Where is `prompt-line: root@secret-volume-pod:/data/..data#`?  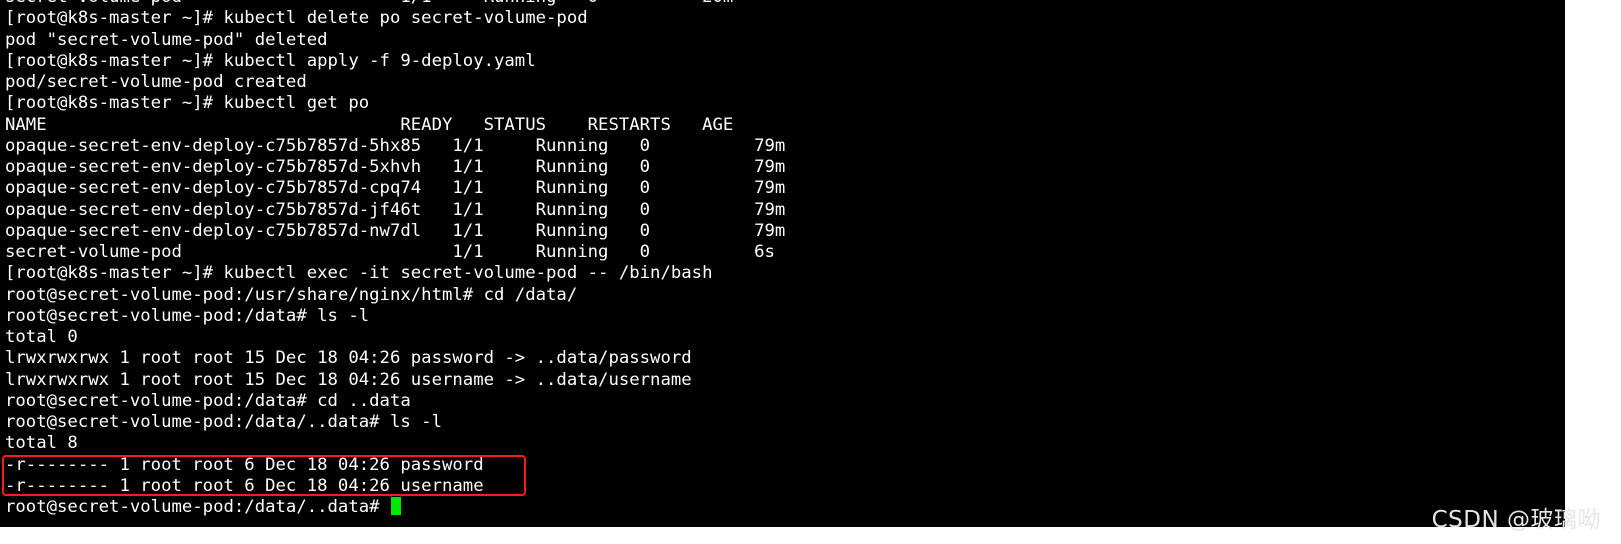
prompt-line: root@secret-volume-pod:/data/..data# is located at coordinates (395, 507).